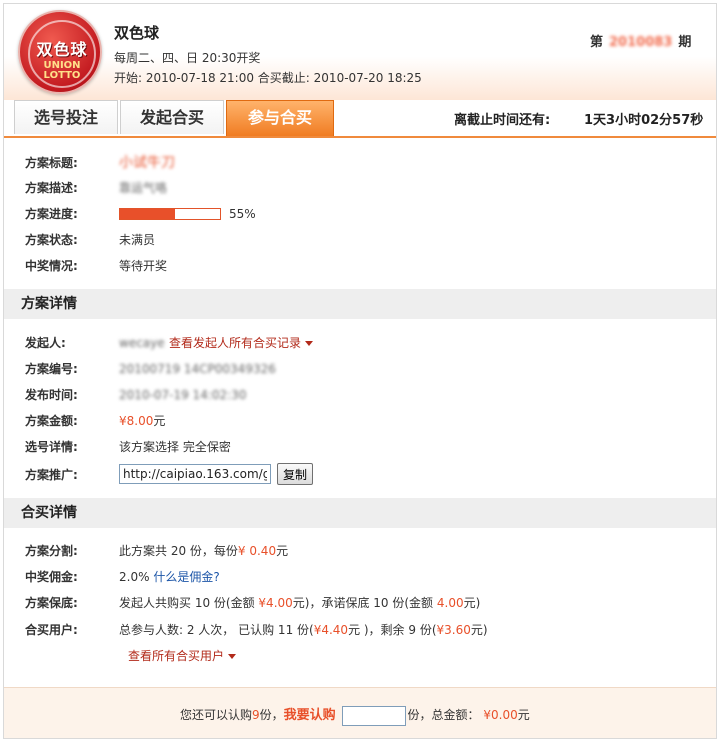 The image size is (720, 740). Describe the element at coordinates (51, 551) in the screenshot. I see `split-label: 方案分割:` at that location.